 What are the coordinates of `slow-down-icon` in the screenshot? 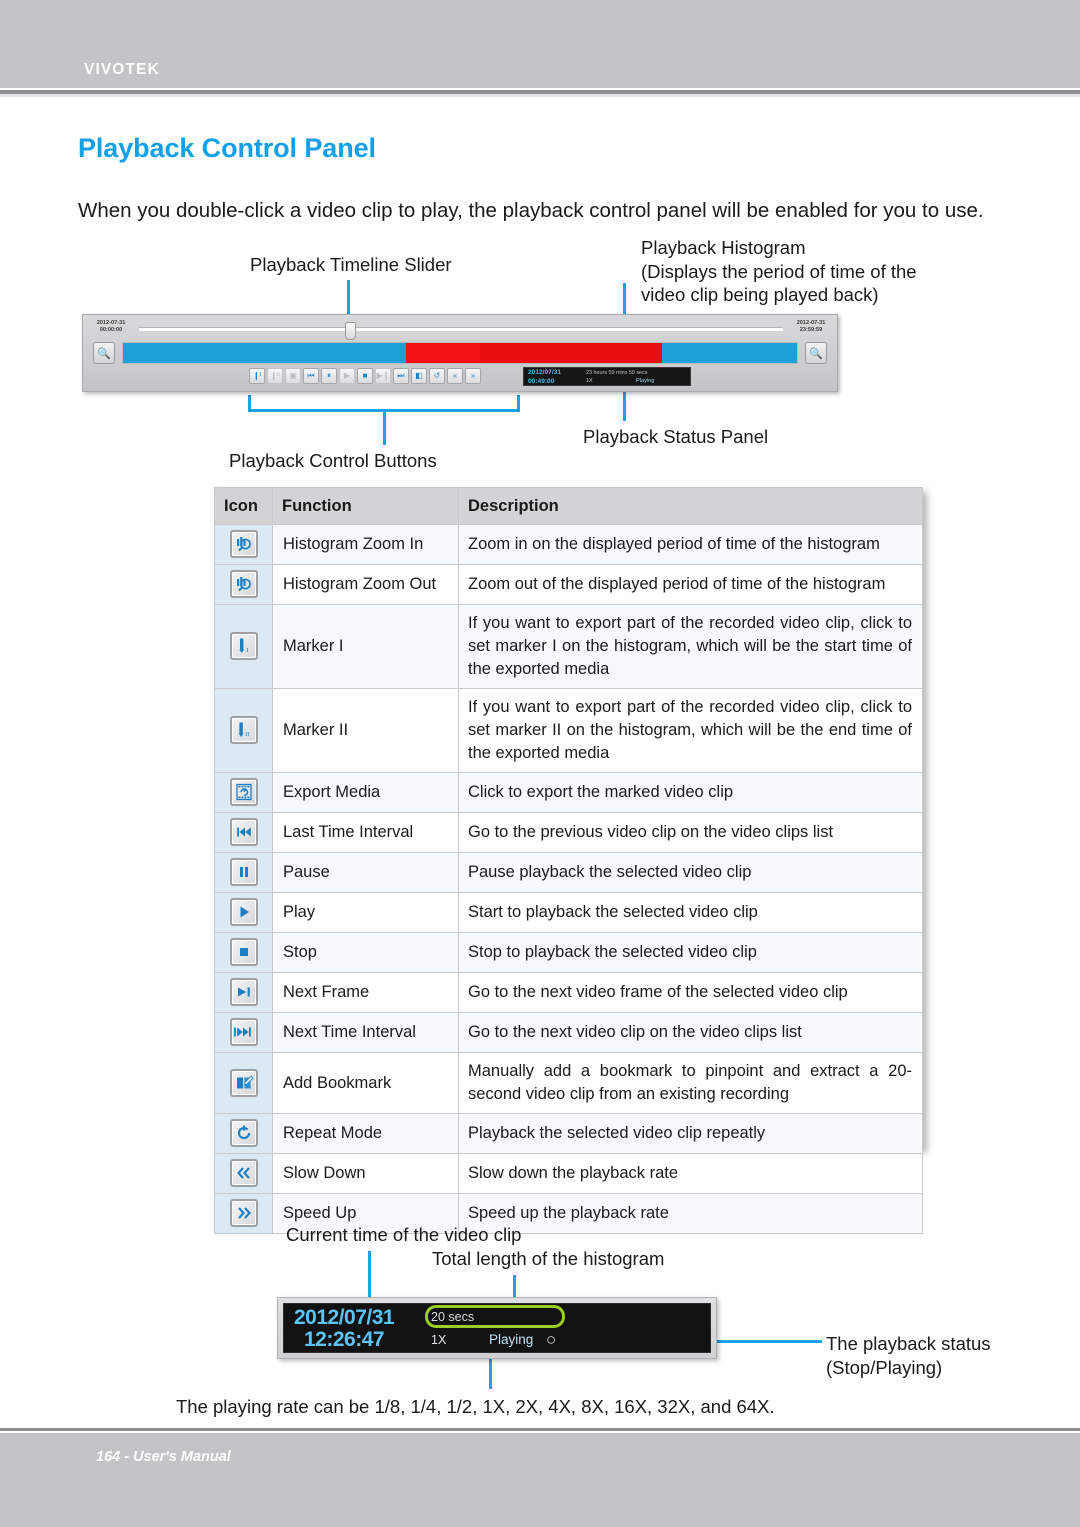 It's located at (243, 1173).